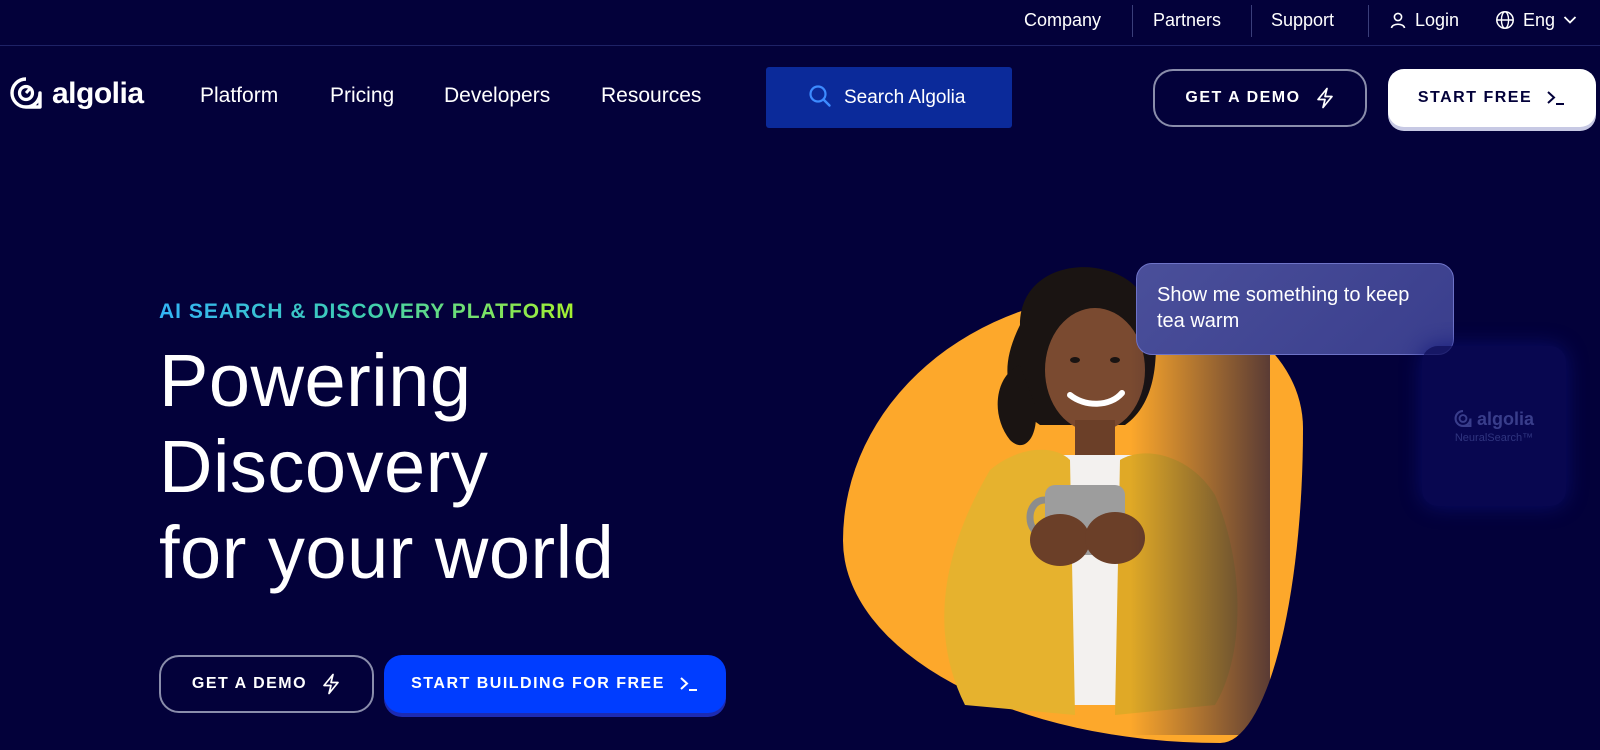  I want to click on hero-title: Powering Discovery for your world, so click(386, 467).